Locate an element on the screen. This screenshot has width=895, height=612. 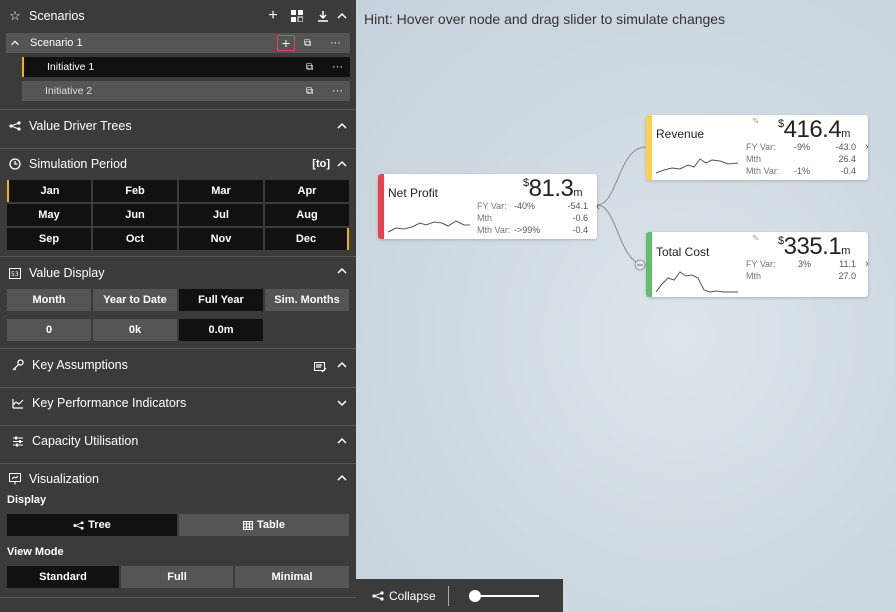
month-button: Aug is located at coordinates (307, 215).